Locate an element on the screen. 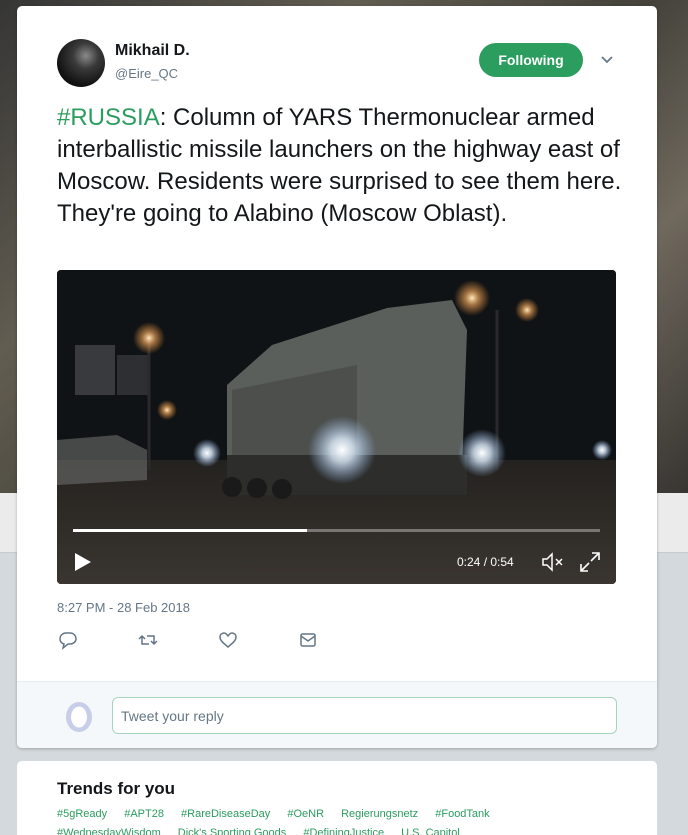 This screenshot has width=688, height=835. display-name: Mikhail D. is located at coordinates (152, 51).